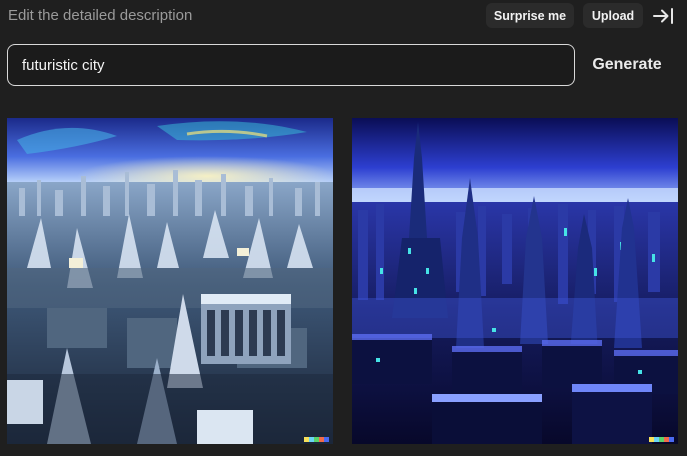 The height and width of the screenshot is (456, 687). I want to click on prompt-input, so click(292, 65).